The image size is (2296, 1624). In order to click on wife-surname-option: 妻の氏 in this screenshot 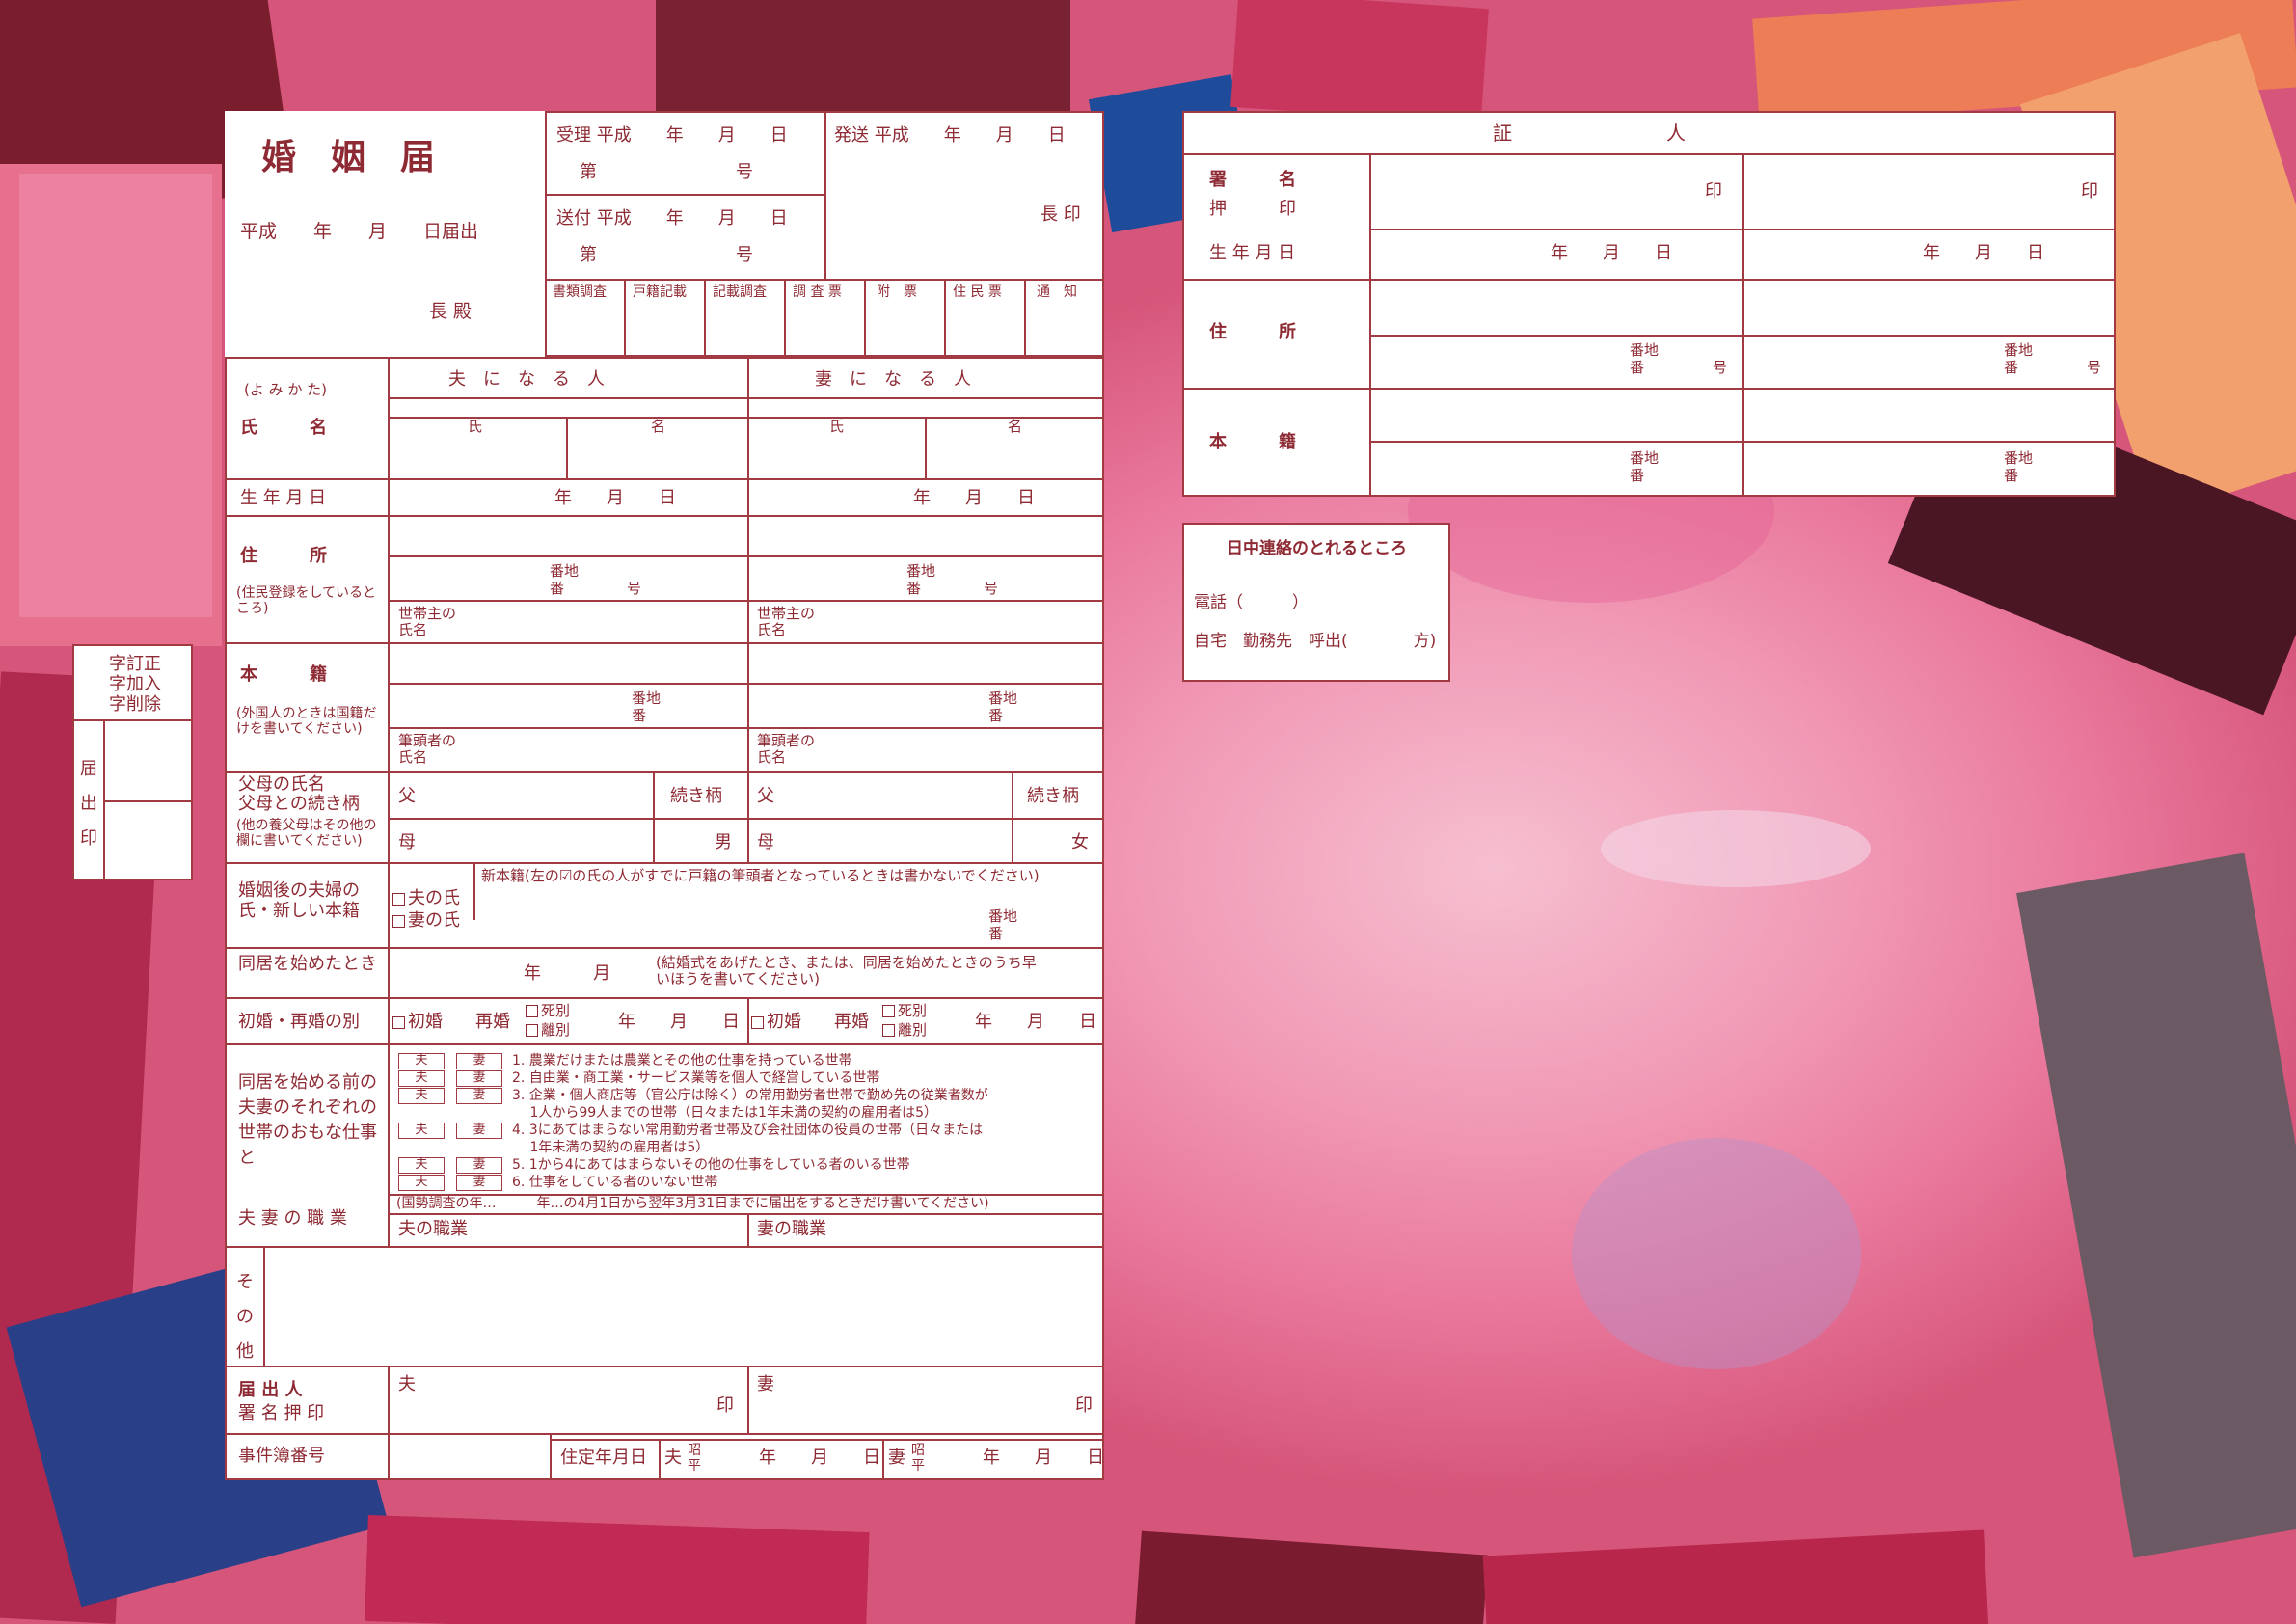, I will do `click(426, 921)`.